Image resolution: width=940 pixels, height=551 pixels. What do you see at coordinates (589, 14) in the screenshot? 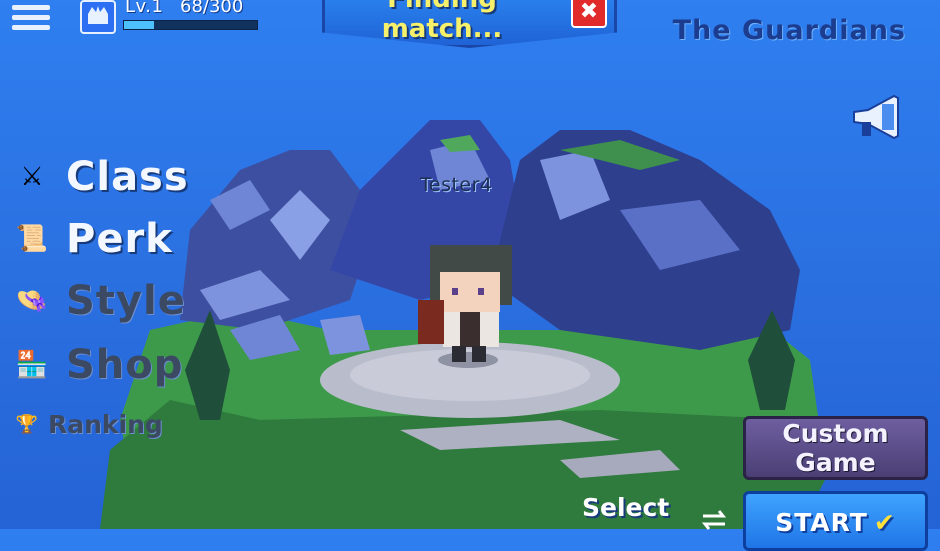
I see `cancel-matchmaking-button: ✖` at bounding box center [589, 14].